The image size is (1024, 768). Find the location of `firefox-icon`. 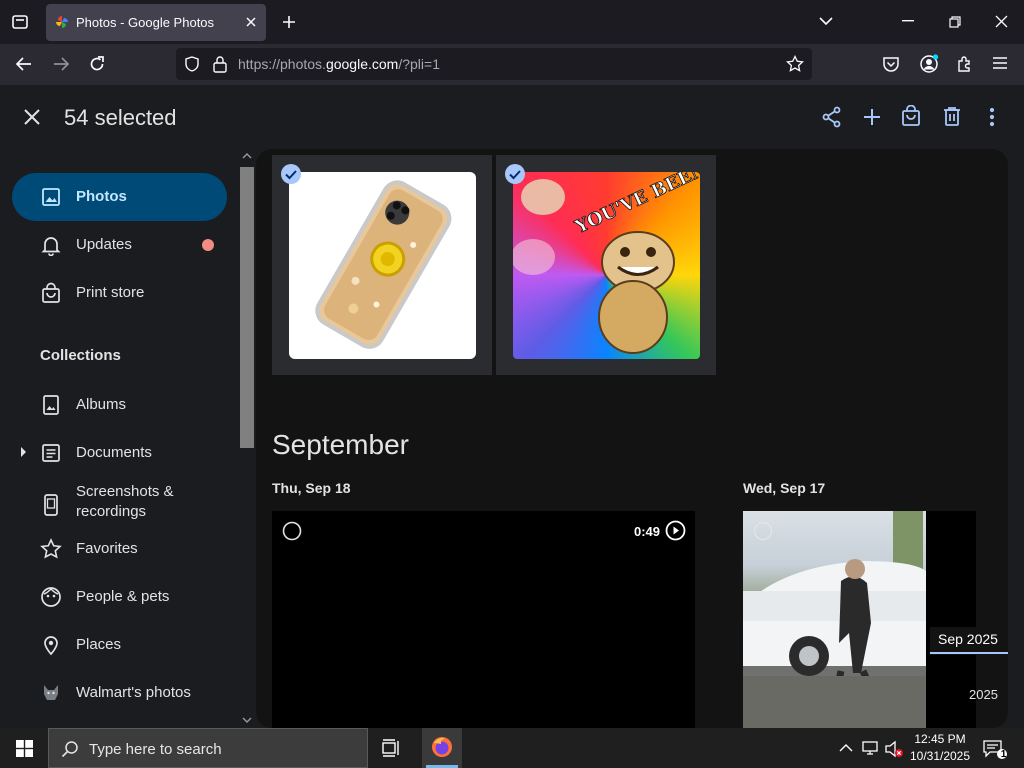

firefox-icon is located at coordinates (442, 747).